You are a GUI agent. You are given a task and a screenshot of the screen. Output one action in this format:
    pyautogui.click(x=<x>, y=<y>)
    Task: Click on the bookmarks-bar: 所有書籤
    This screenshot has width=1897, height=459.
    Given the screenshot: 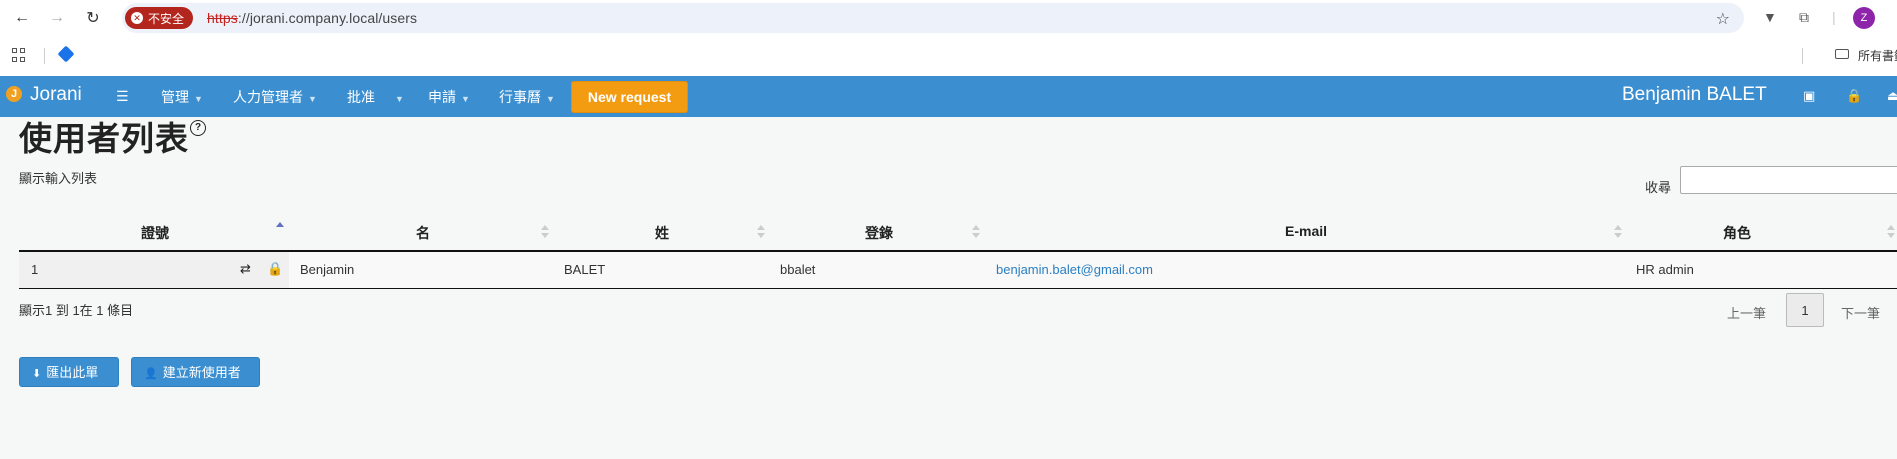 What is the action you would take?
    pyautogui.click(x=948, y=56)
    